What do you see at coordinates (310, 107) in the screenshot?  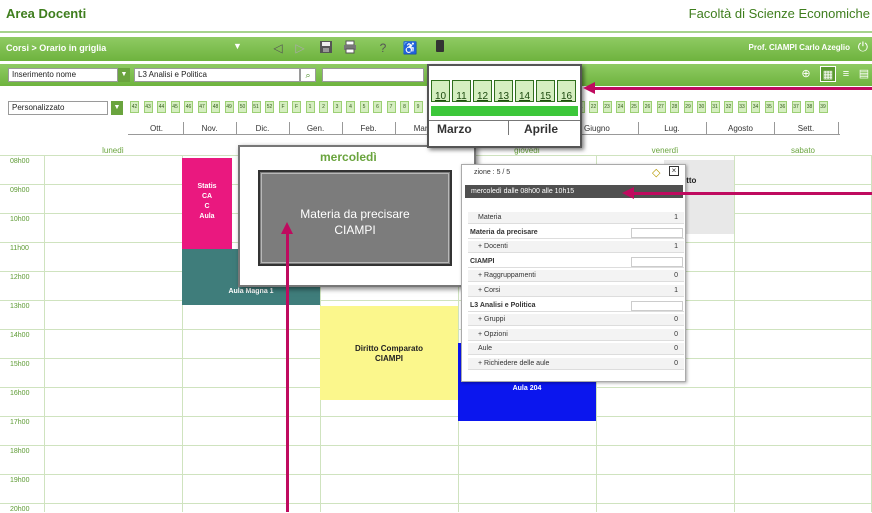 I see `week-button: 1` at bounding box center [310, 107].